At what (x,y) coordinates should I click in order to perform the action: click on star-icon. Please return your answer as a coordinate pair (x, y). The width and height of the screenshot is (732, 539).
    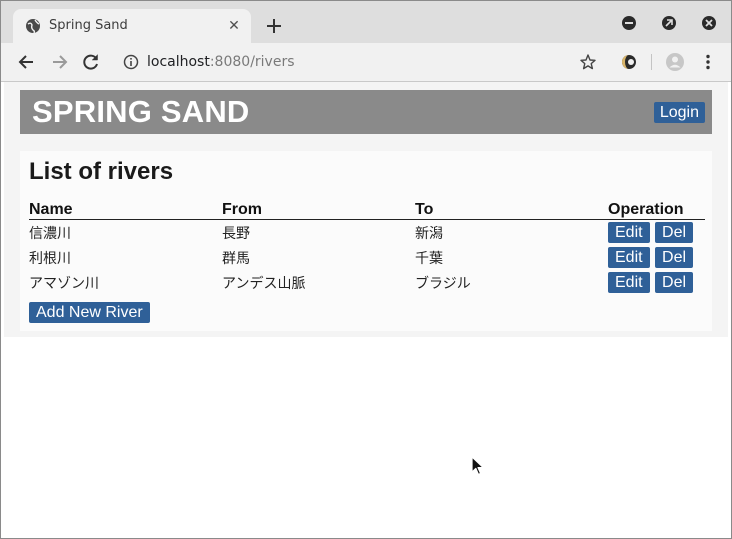
    Looking at the image, I should click on (588, 62).